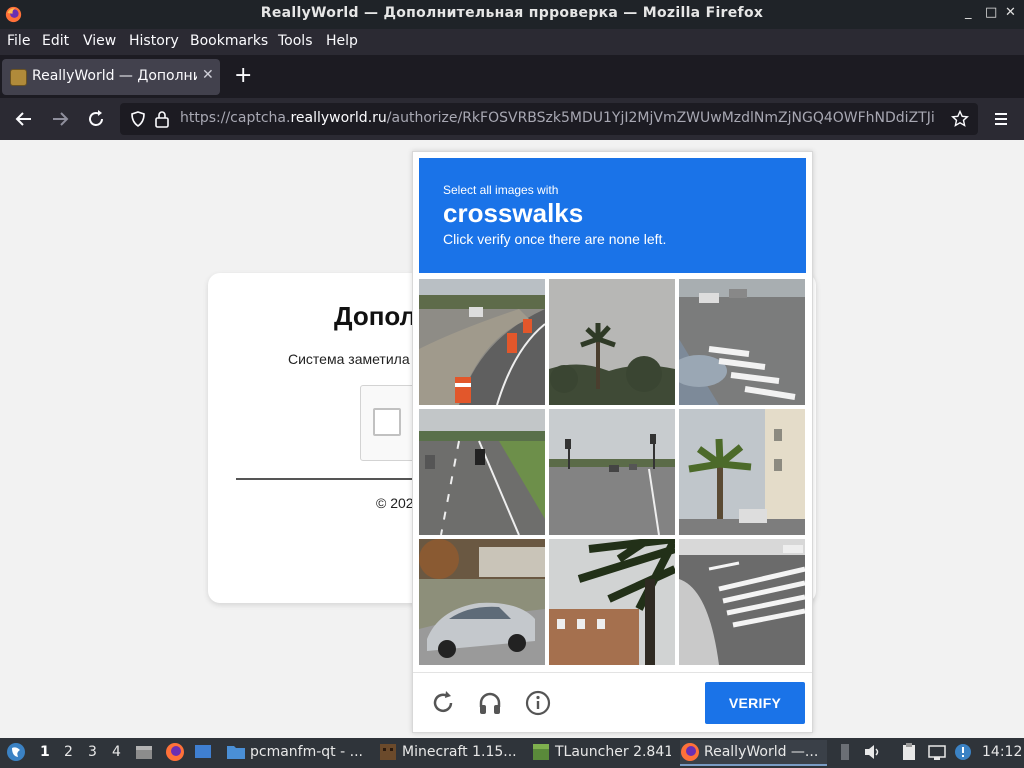  I want to click on captcha-checkbox, so click(387, 422).